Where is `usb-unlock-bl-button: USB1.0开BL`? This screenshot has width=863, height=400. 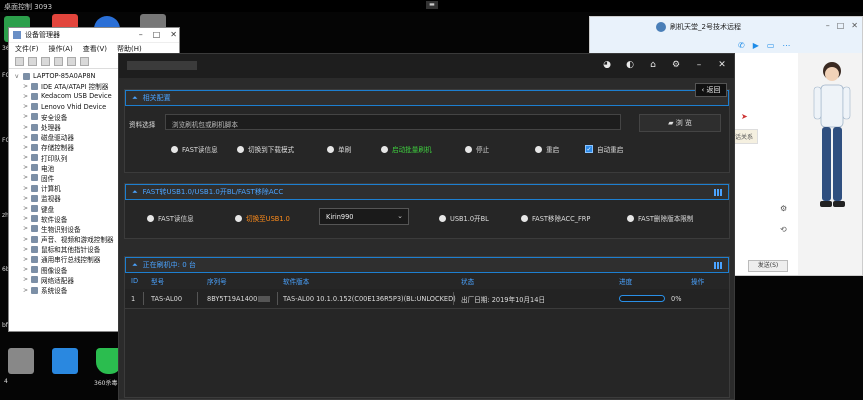
usb-unlock-bl-button: USB1.0开BL is located at coordinates (464, 218).